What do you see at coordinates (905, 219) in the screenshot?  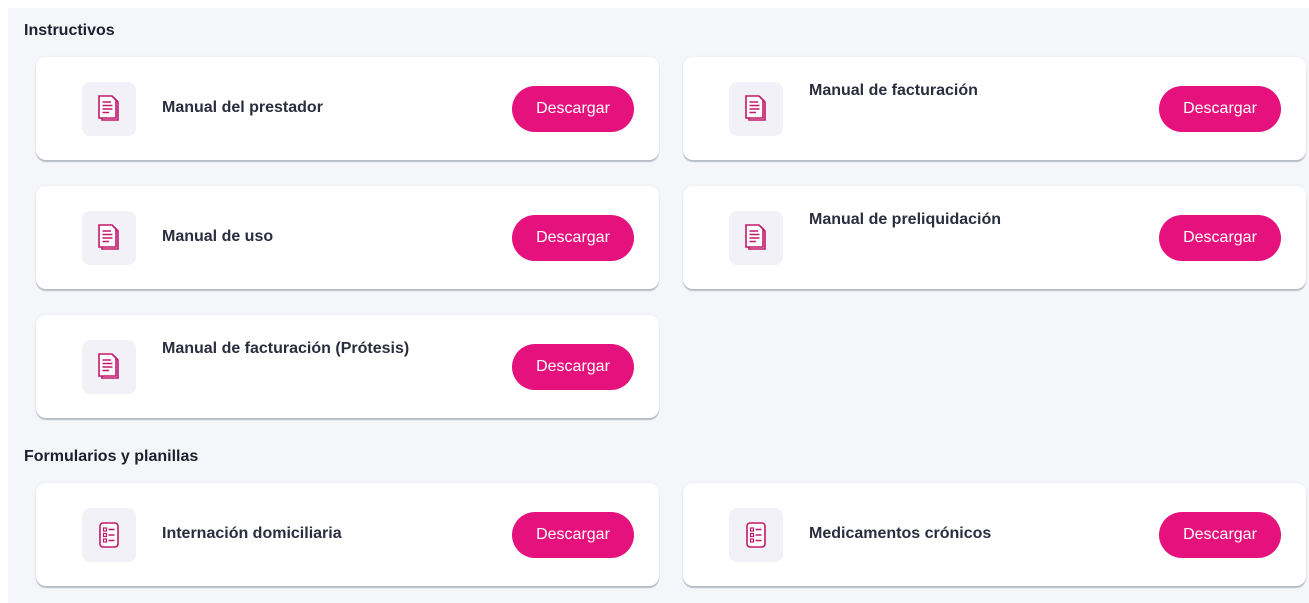 I see `card-title: Manual de preliquidación` at bounding box center [905, 219].